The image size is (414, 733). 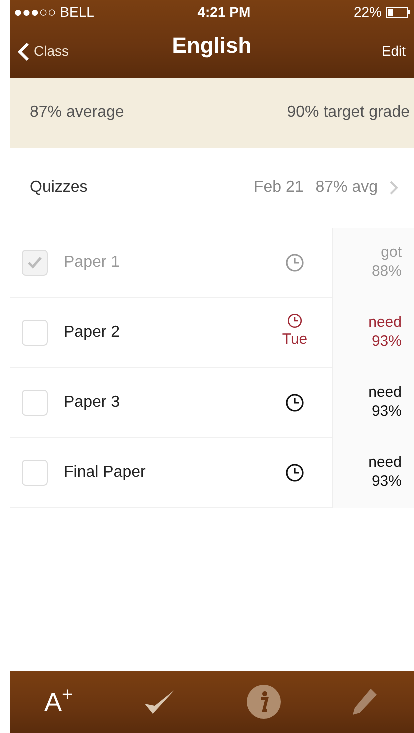 I want to click on assignment-name: Paper 1, so click(x=92, y=262).